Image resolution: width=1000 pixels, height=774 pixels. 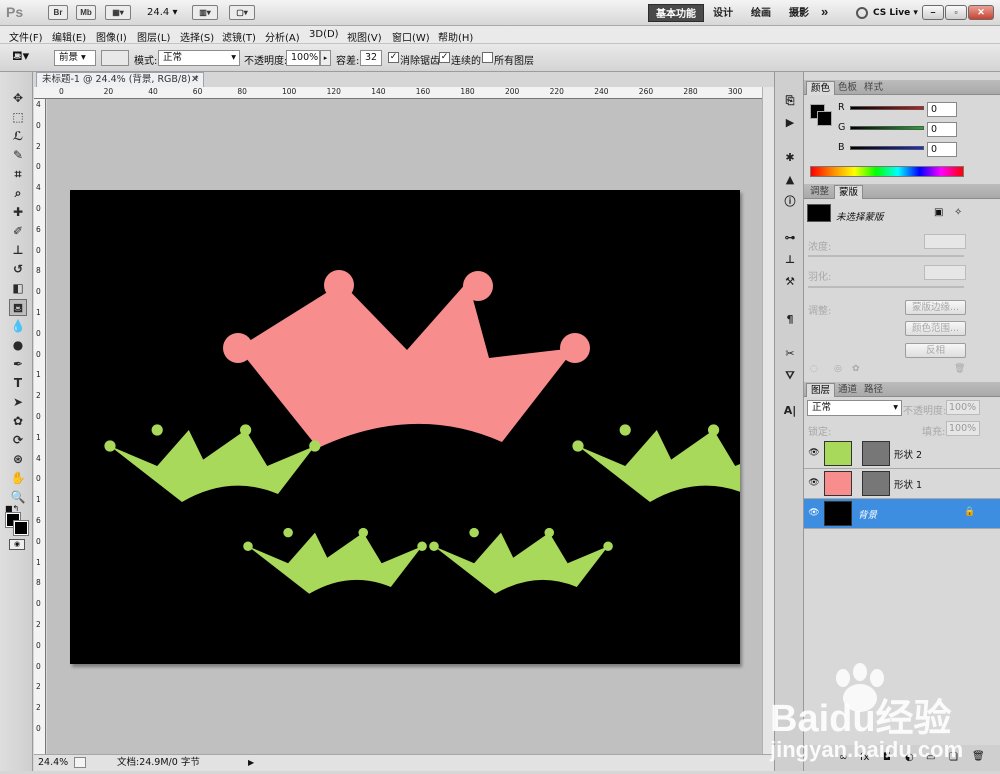 What do you see at coordinates (12, 508) in the screenshot?
I see `default-colors-icon: ■↰` at bounding box center [12, 508].